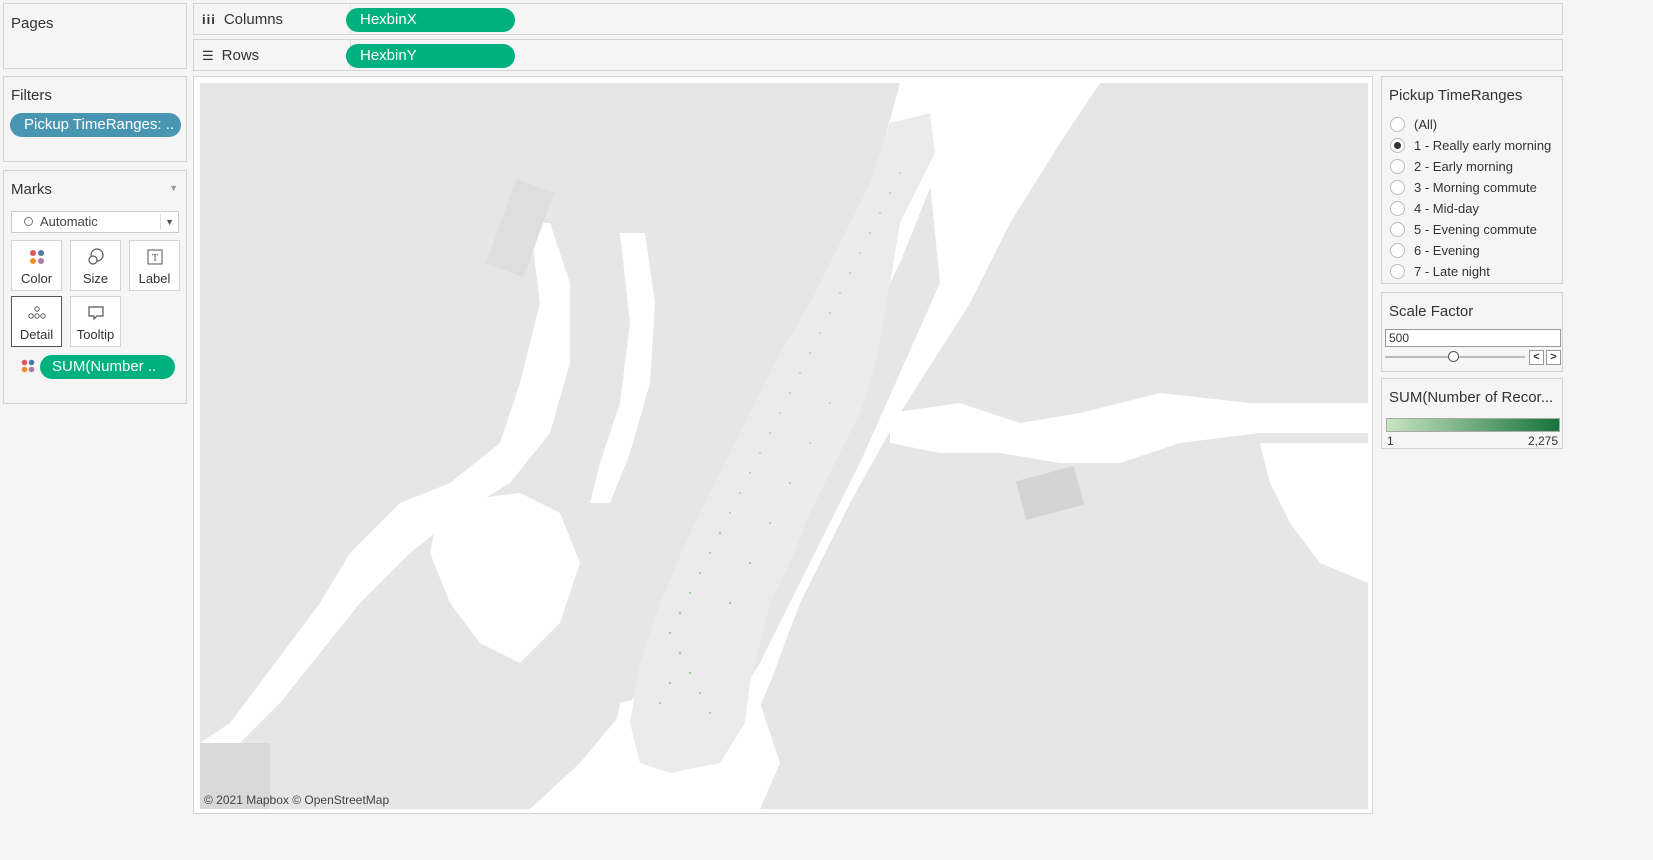 This screenshot has width=1653, height=860. What do you see at coordinates (95, 257) in the screenshot?
I see `size-circles-icon` at bounding box center [95, 257].